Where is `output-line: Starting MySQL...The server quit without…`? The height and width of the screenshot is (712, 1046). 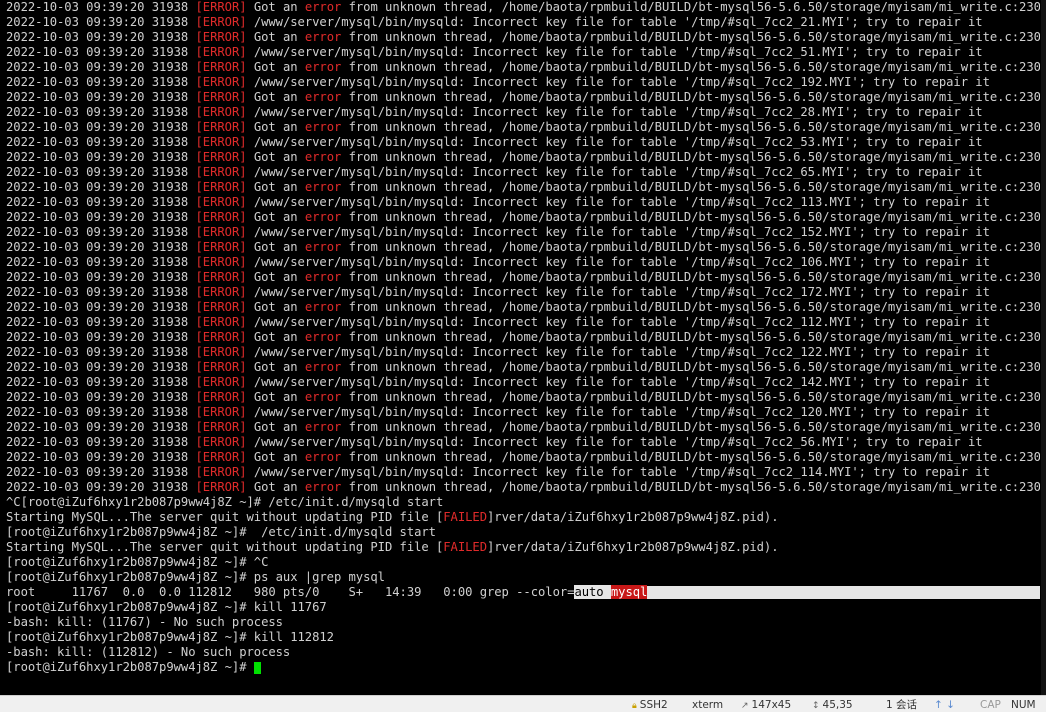
output-line: Starting MySQL...The server quit without… is located at coordinates (523, 517).